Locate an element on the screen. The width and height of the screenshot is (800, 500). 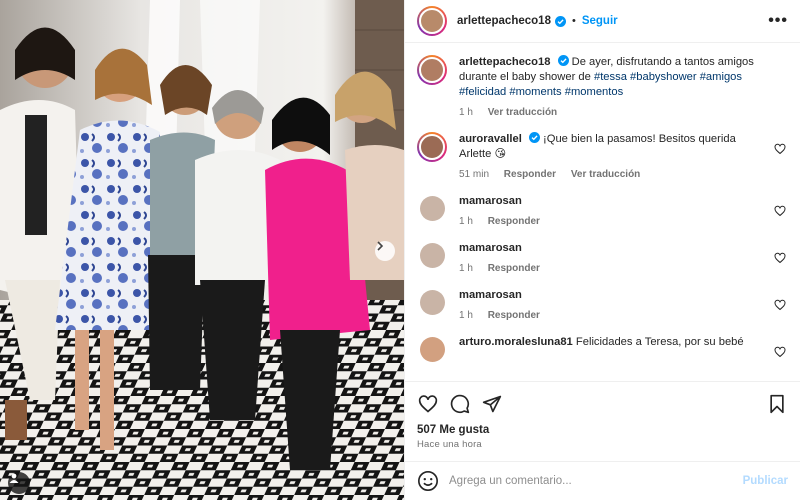
hashtag: #tessa is located at coordinates (610, 77).